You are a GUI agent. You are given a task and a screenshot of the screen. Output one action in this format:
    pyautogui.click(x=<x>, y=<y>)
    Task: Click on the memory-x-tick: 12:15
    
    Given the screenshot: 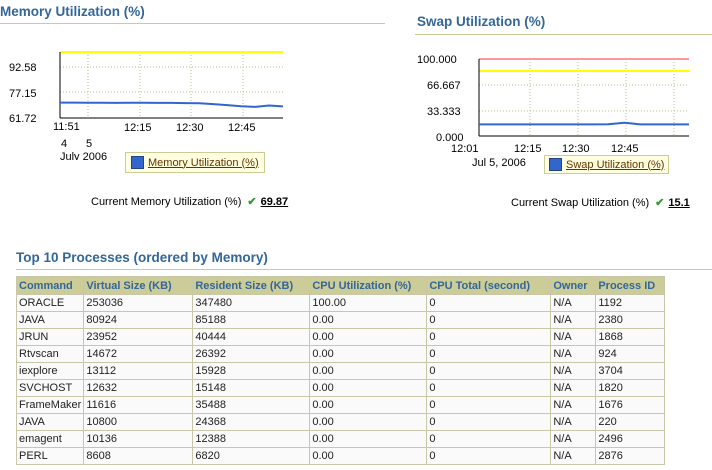 What is the action you would take?
    pyautogui.click(x=138, y=128)
    